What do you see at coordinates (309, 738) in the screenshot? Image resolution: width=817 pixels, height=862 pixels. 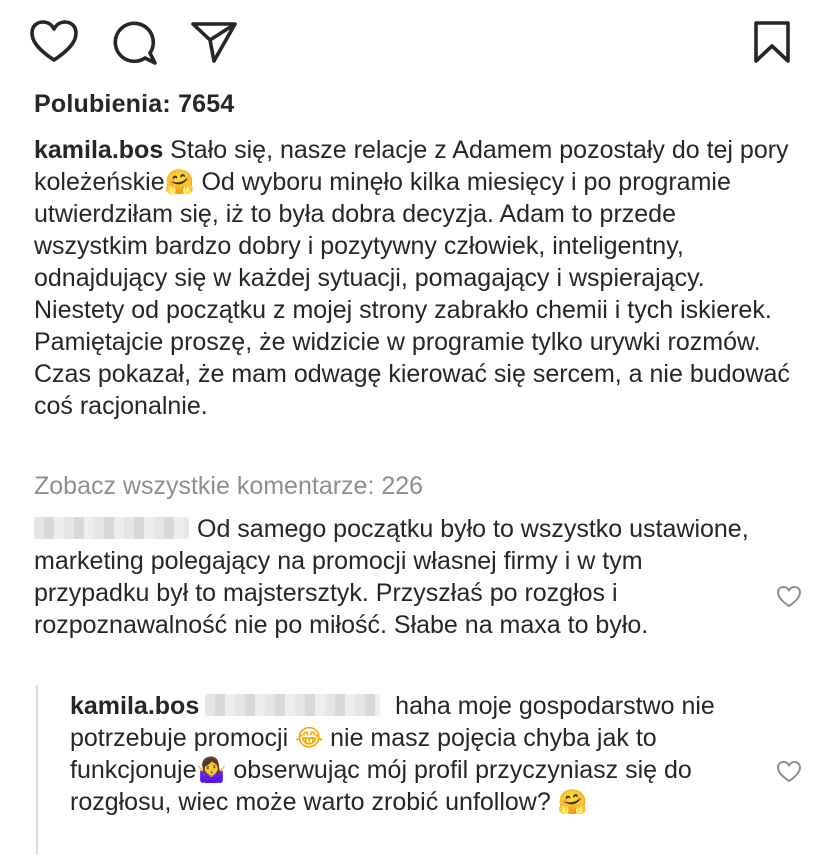 I see `laughing-face-emoji-icon: 😂` at bounding box center [309, 738].